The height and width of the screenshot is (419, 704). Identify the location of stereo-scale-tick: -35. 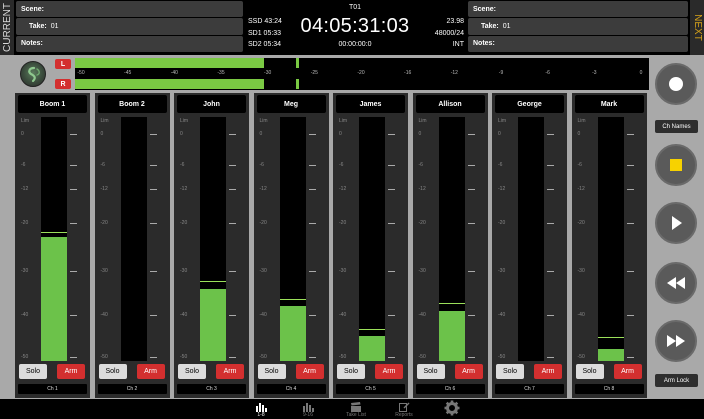
(221, 73).